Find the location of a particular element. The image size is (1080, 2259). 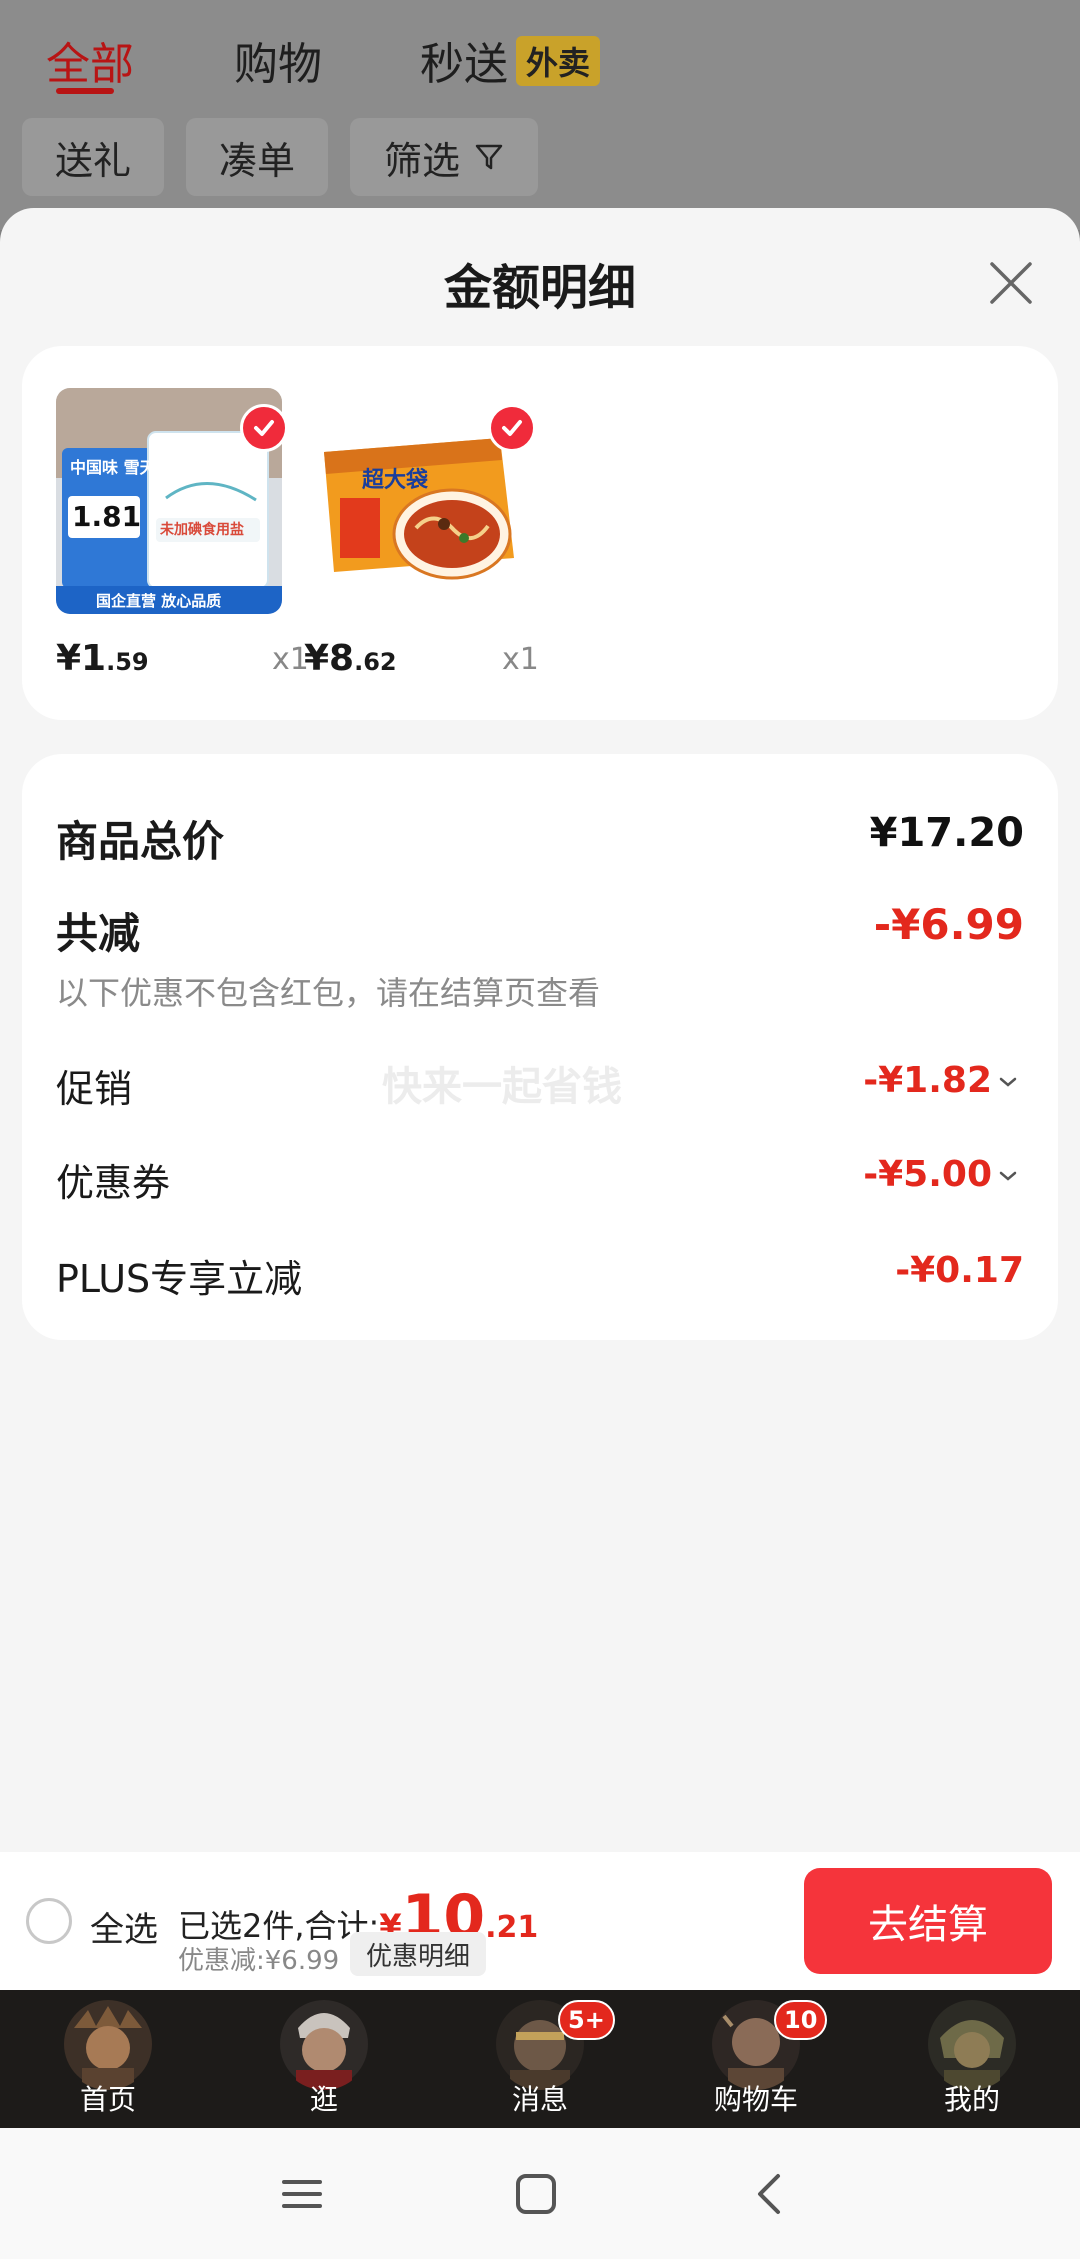

total-reduce-label: 共减 is located at coordinates (98, 933).